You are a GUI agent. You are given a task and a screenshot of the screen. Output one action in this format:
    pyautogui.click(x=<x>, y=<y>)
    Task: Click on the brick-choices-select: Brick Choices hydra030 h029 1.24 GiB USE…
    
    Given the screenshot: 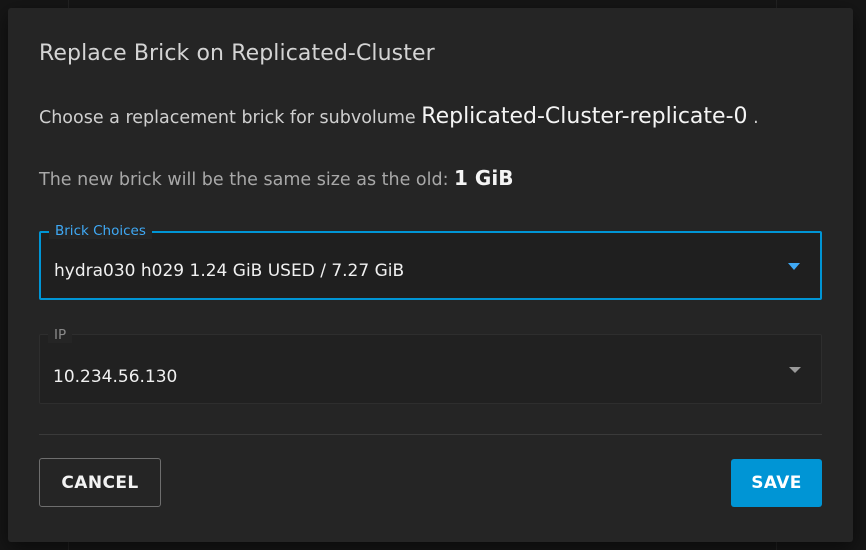 What is the action you would take?
    pyautogui.click(x=430, y=261)
    